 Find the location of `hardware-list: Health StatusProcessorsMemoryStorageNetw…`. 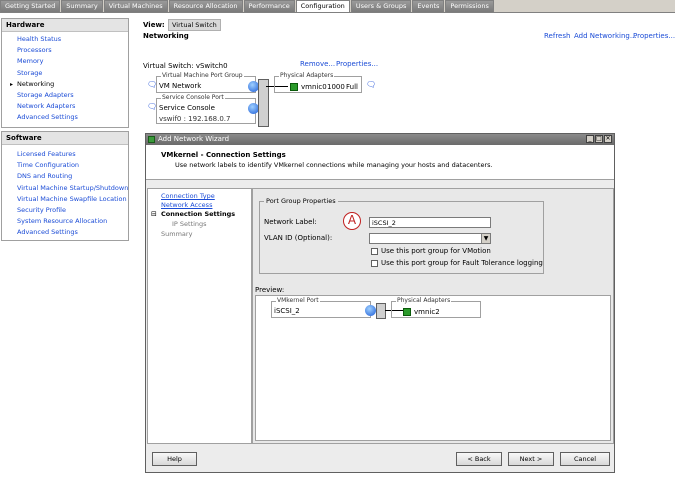

hardware-list: Health StatusProcessorsMemoryStorageNetw… is located at coordinates (65, 78).